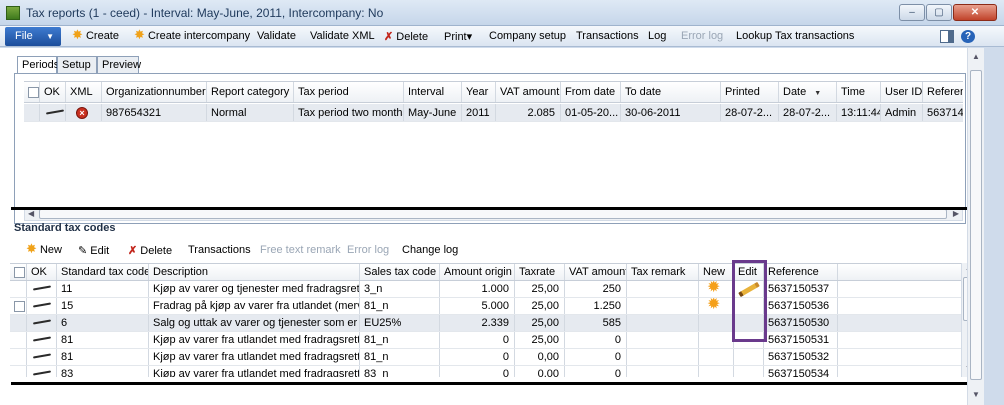 The width and height of the screenshot is (1004, 405). I want to click on app-icon, so click(13, 13).